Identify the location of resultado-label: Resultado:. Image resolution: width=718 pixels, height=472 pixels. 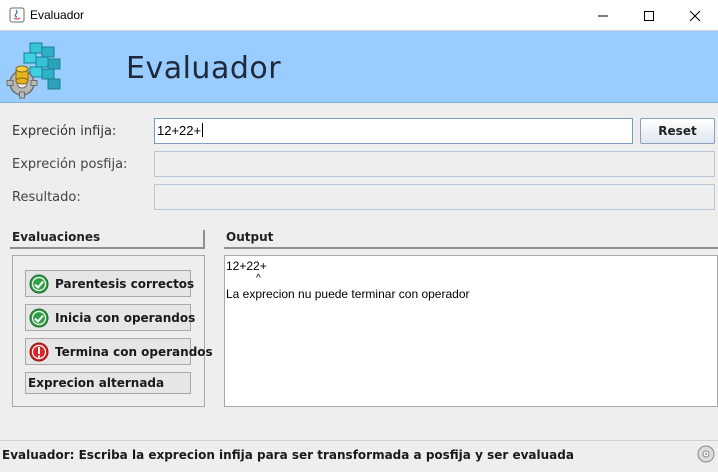
(46, 197).